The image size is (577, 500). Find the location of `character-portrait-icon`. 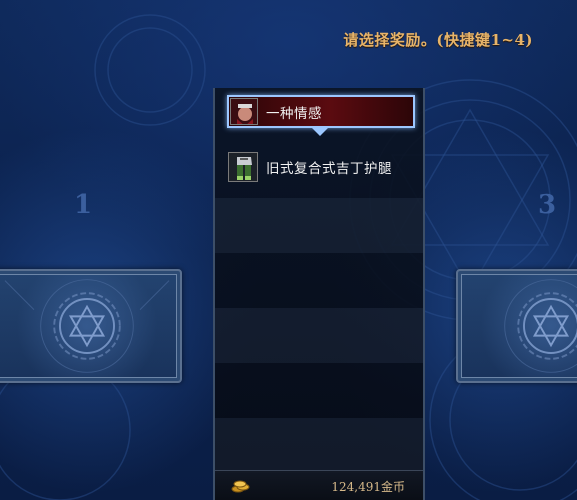

character-portrait-icon is located at coordinates (244, 111).